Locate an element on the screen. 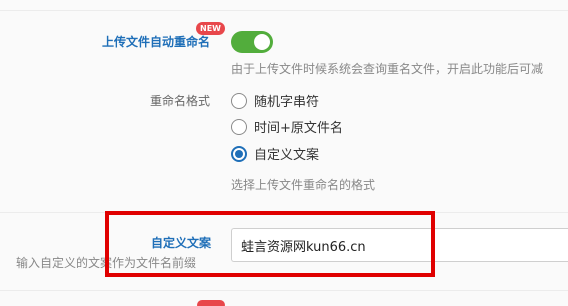 This screenshot has width=568, height=306. rename-format-description: 选择上传文件重命名的格式 is located at coordinates (303, 185).